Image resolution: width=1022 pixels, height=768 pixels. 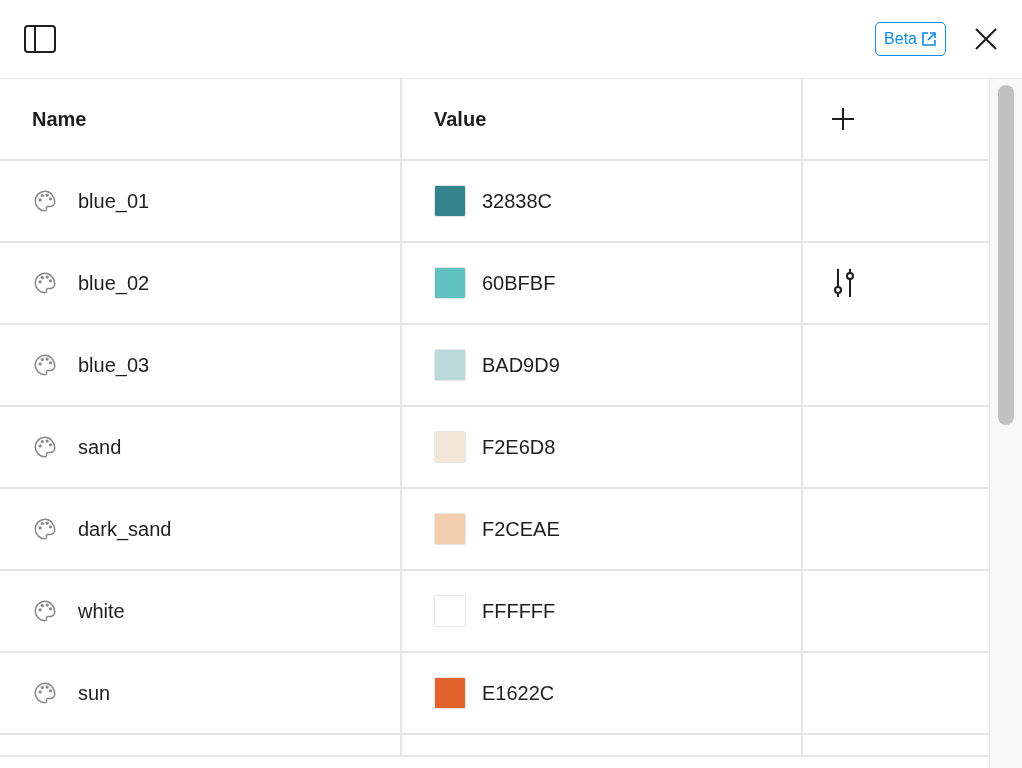 What do you see at coordinates (114, 284) in the screenshot?
I see `variable-name: blue_02` at bounding box center [114, 284].